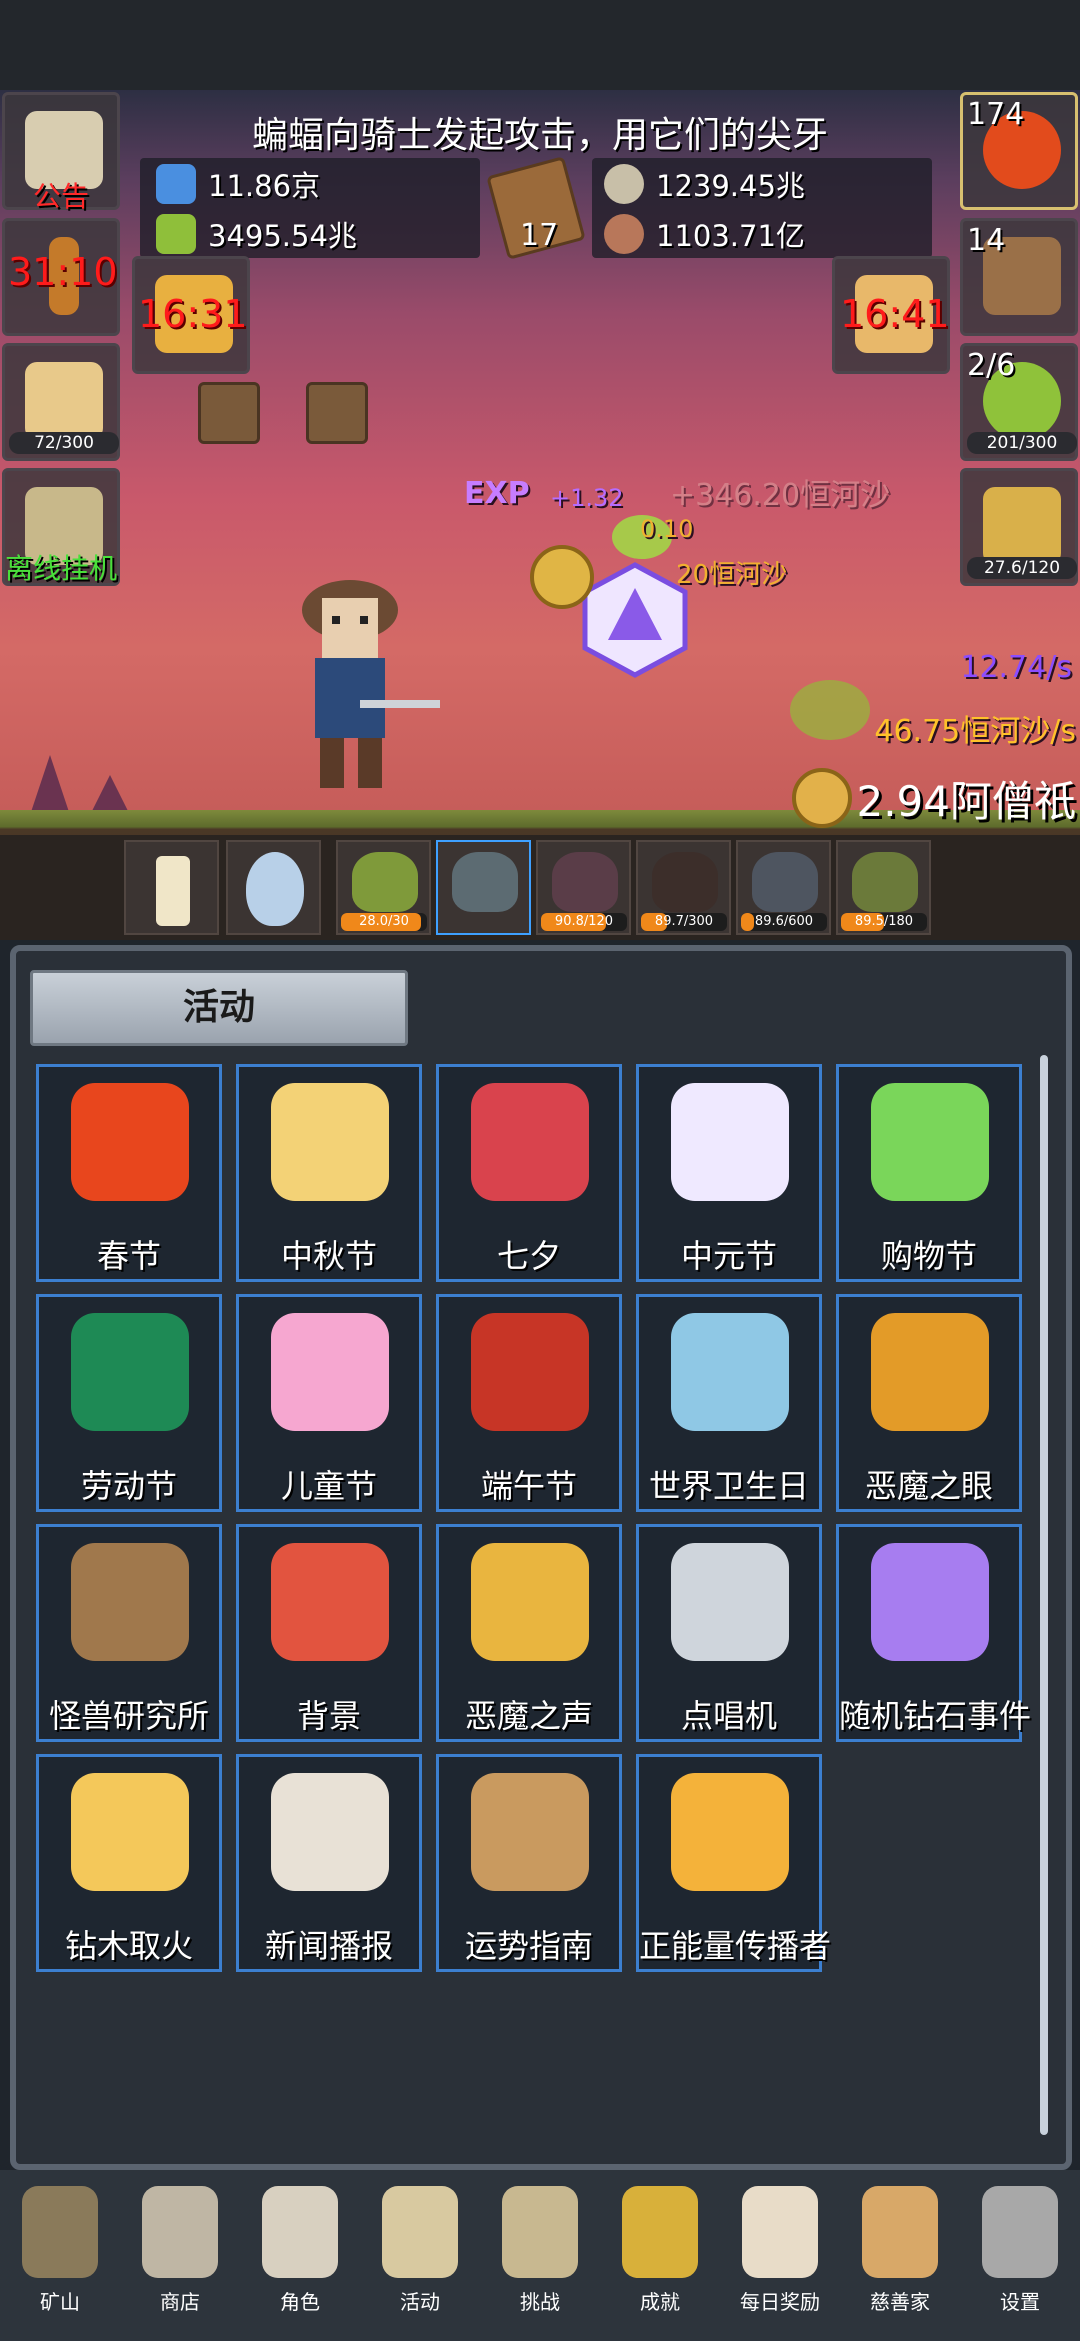  I want to click on ghost-icon, so click(785, 882).